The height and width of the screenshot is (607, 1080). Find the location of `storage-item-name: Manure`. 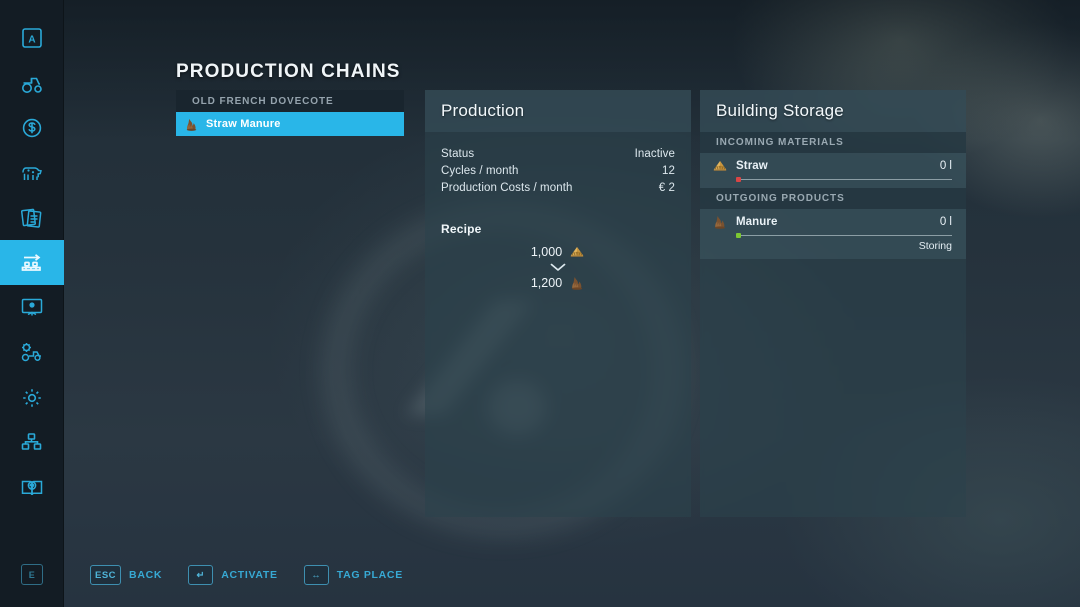

storage-item-name: Manure is located at coordinates (757, 222).